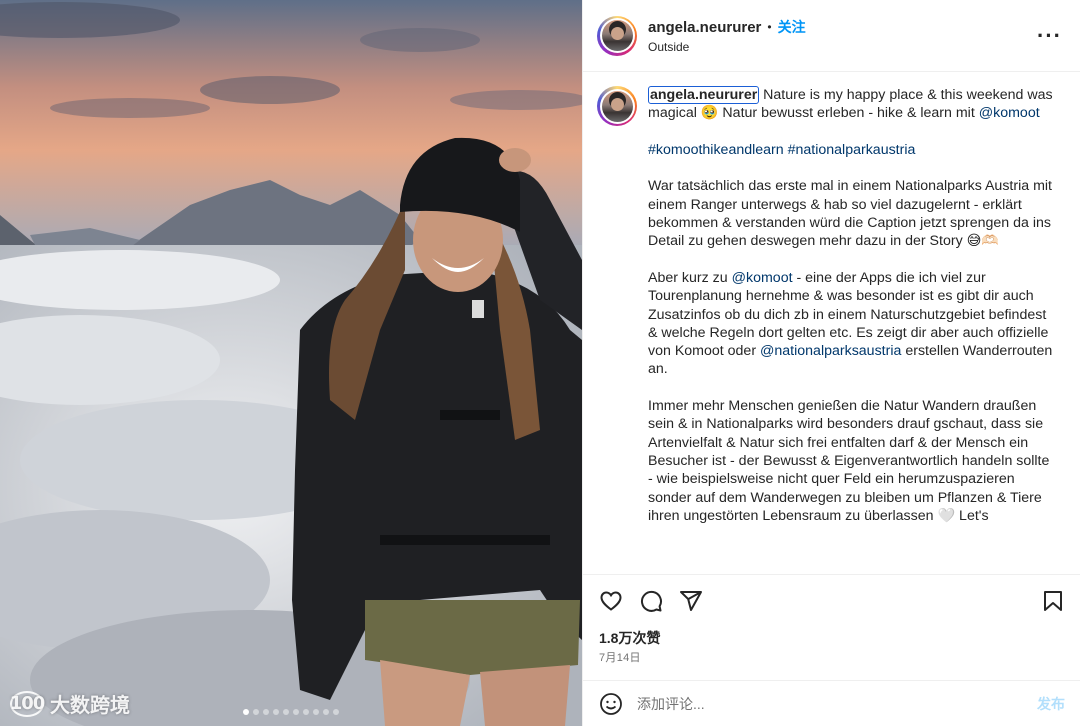  What do you see at coordinates (704, 95) in the screenshot?
I see `caption-username-link: angela.neururer` at bounding box center [704, 95].